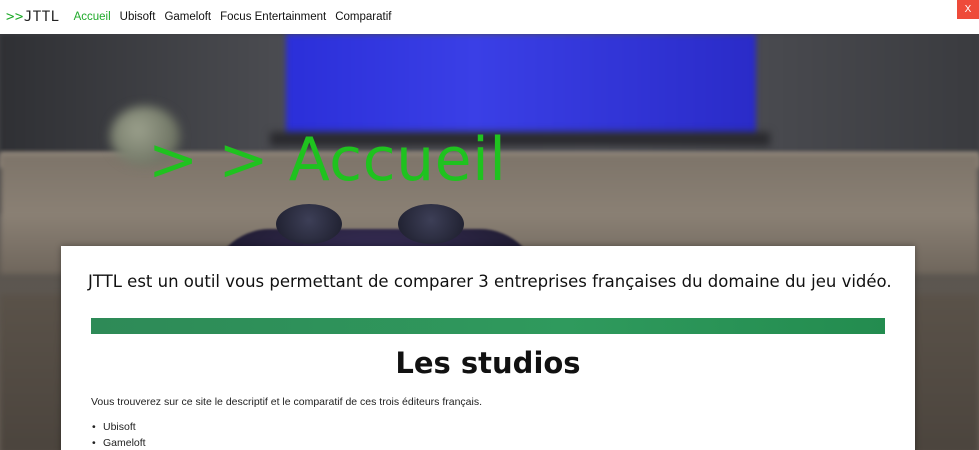 This screenshot has width=979, height=450. Describe the element at coordinates (521, 85) in the screenshot. I see `hero-background-tv` at that location.